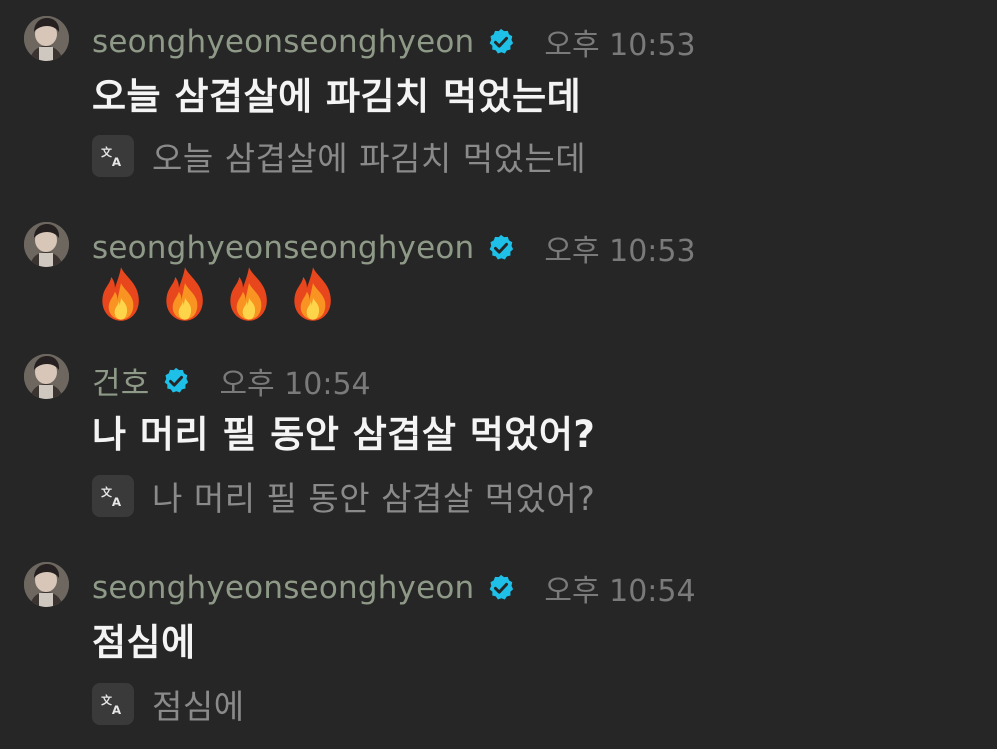 Image resolution: width=997 pixels, height=749 pixels. Describe the element at coordinates (337, 96) in the screenshot. I see `message-text: 오늘 삼겹살에 파김치 먹었는데` at that location.